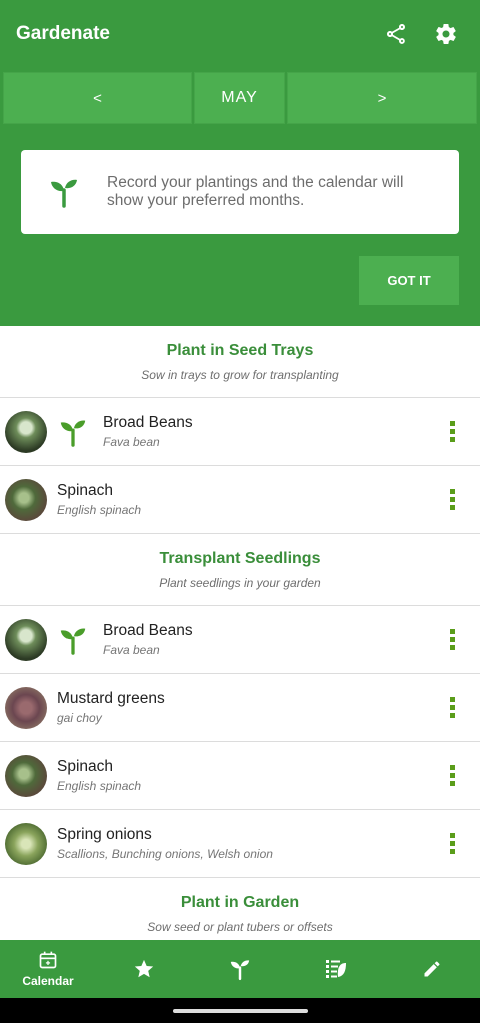 This screenshot has width=480, height=1023. Describe the element at coordinates (111, 698) in the screenshot. I see `plant-name: Mustard greens` at that location.